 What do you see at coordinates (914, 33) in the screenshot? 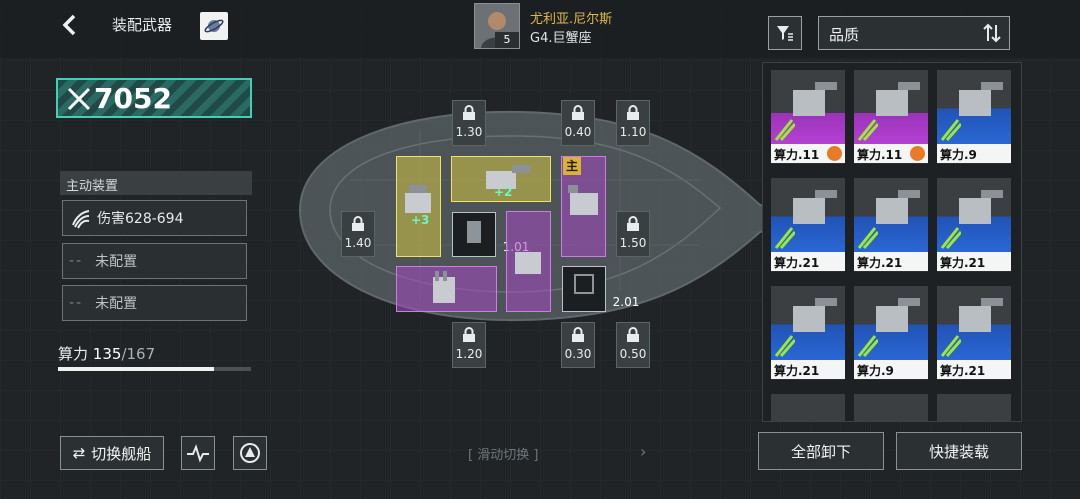
I see `sort-dropdown: 品质` at bounding box center [914, 33].